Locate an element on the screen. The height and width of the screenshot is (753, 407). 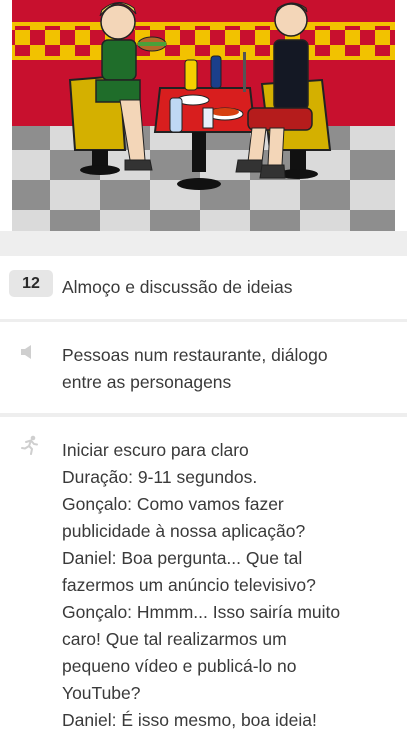
sound-line: entre as personagens is located at coordinates (147, 382).